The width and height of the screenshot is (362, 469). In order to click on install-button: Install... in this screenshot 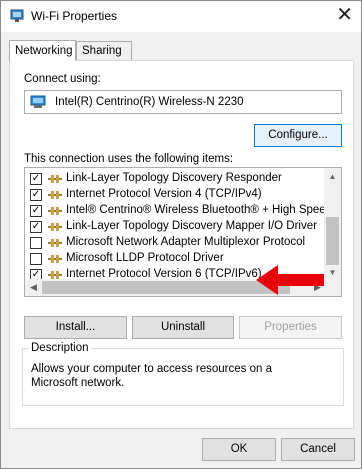, I will do `click(75, 327)`.